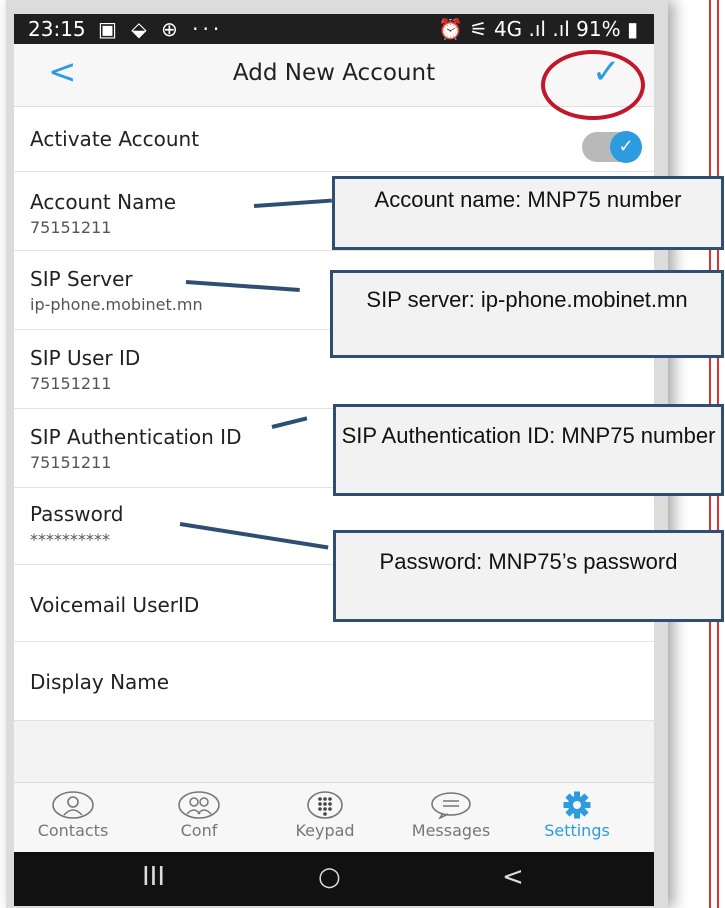 This screenshot has width=725, height=908. I want to click on callout-sip-auth: SIP Authentication ID: MNP75 number, so click(528, 450).